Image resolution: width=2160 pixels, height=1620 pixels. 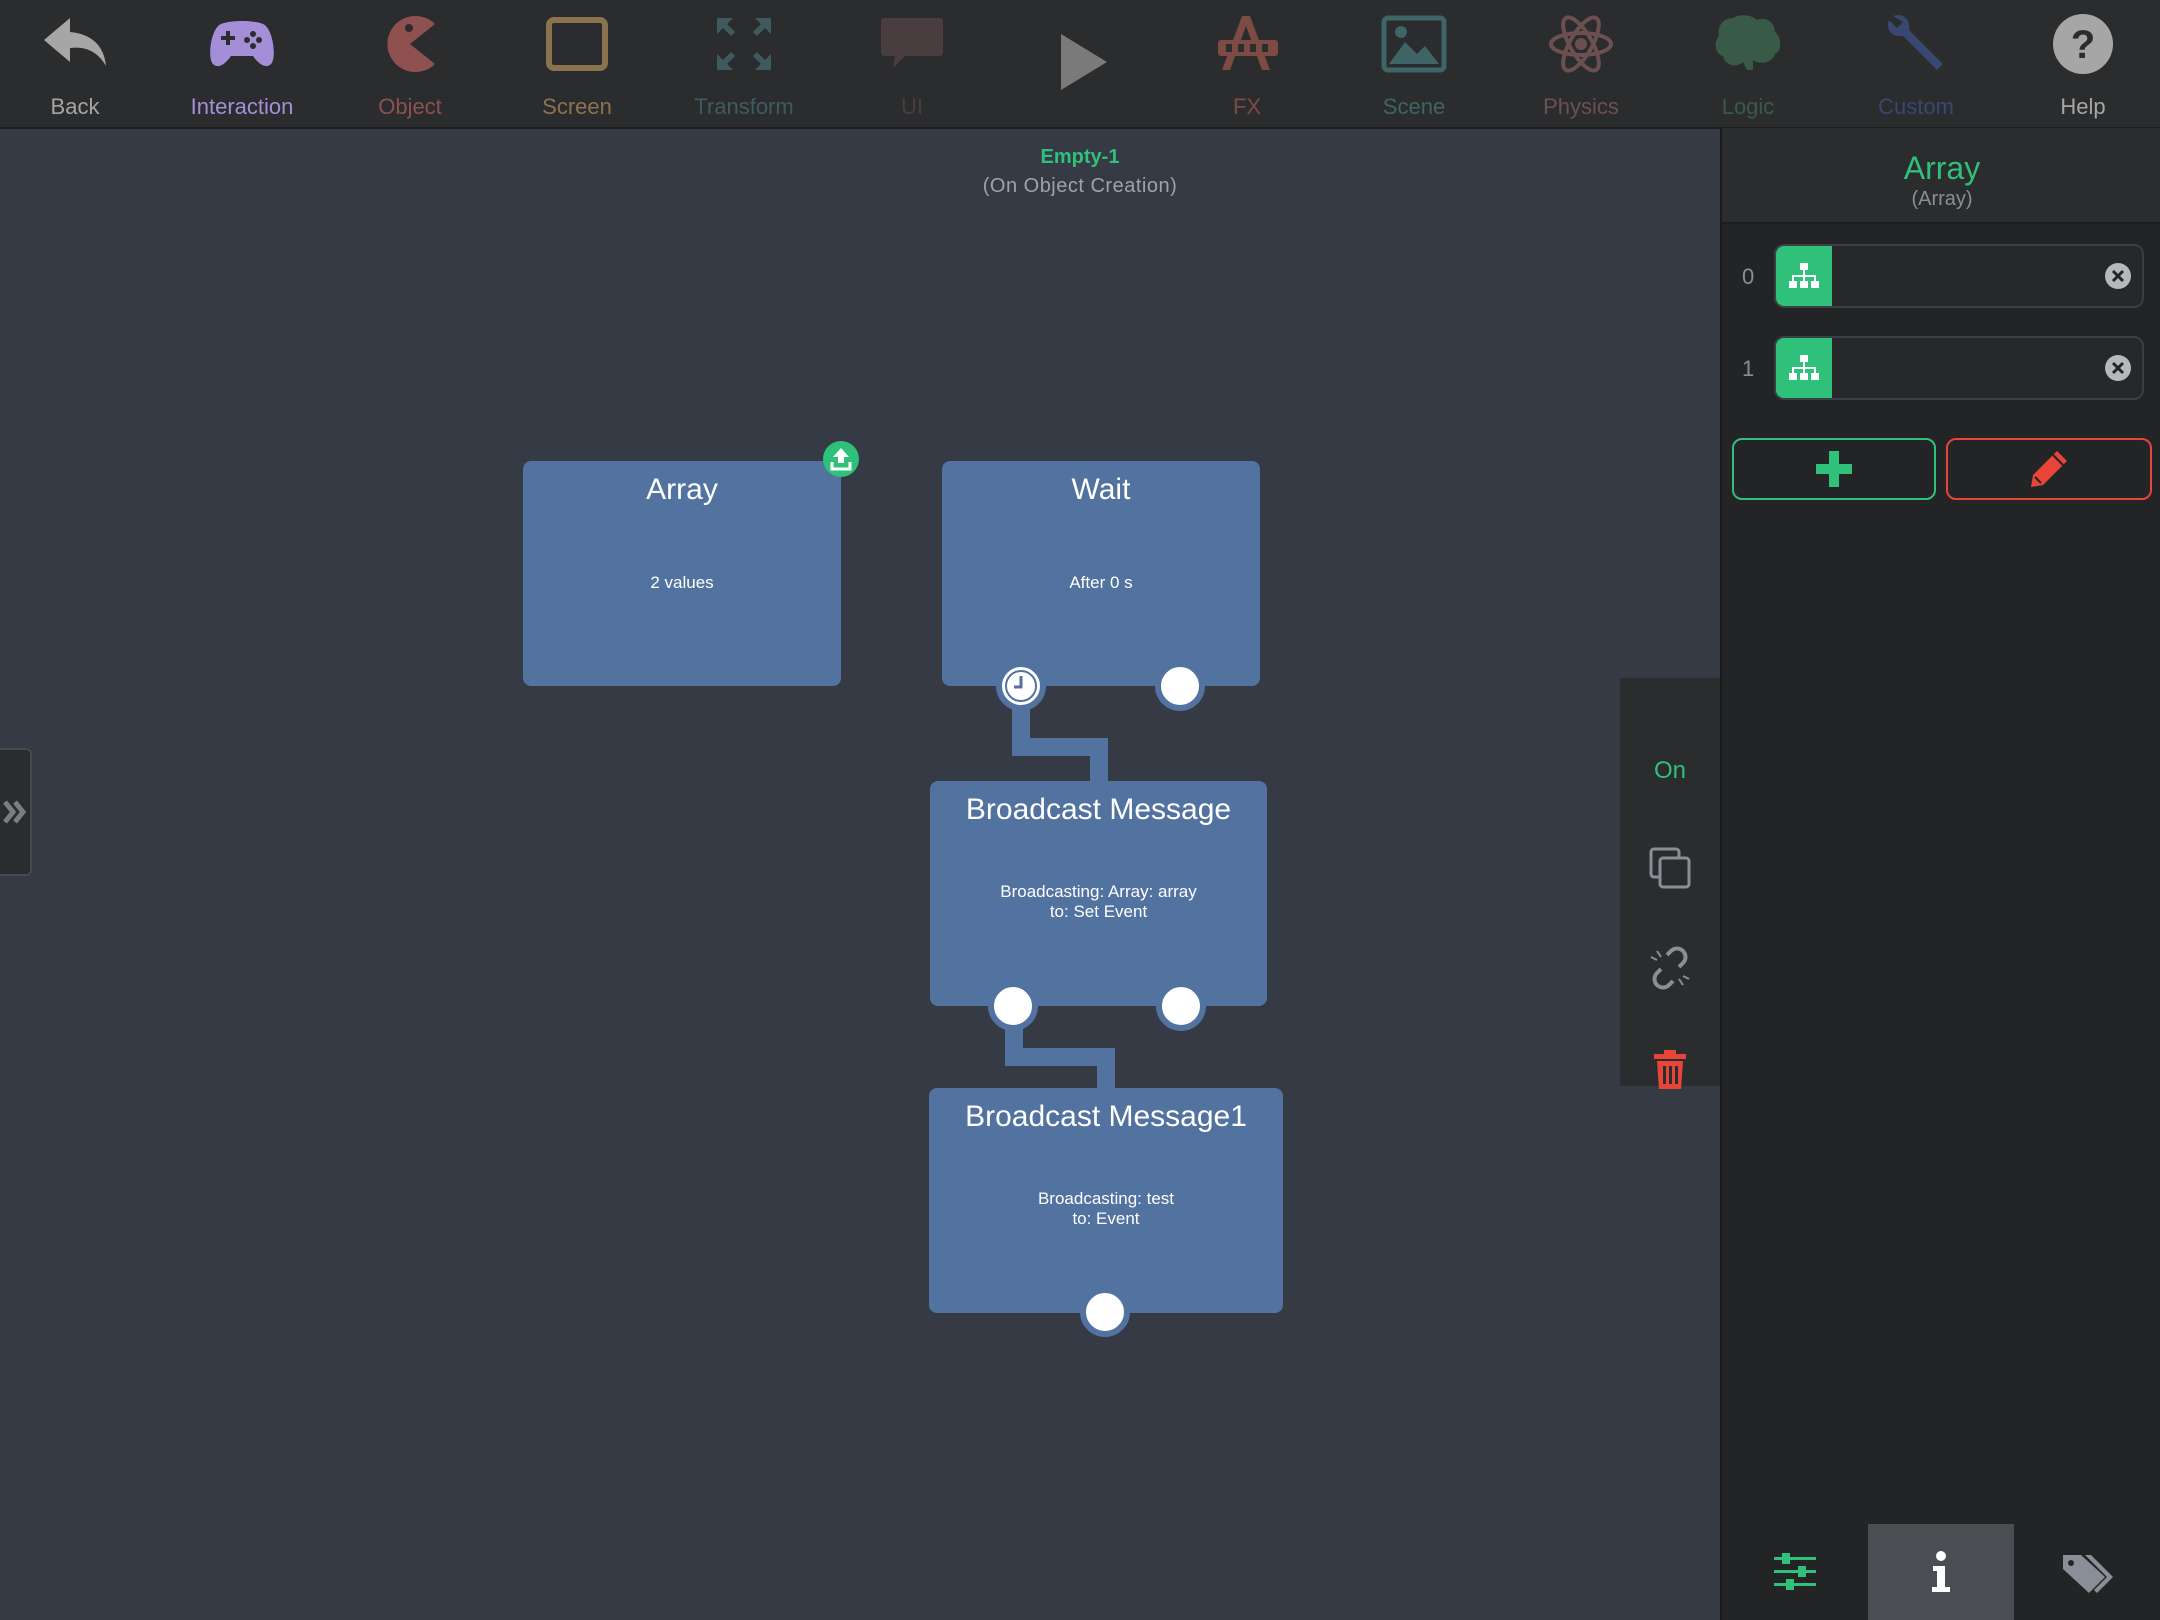 I want to click on panel-header: Array (Array), so click(x=1941, y=176).